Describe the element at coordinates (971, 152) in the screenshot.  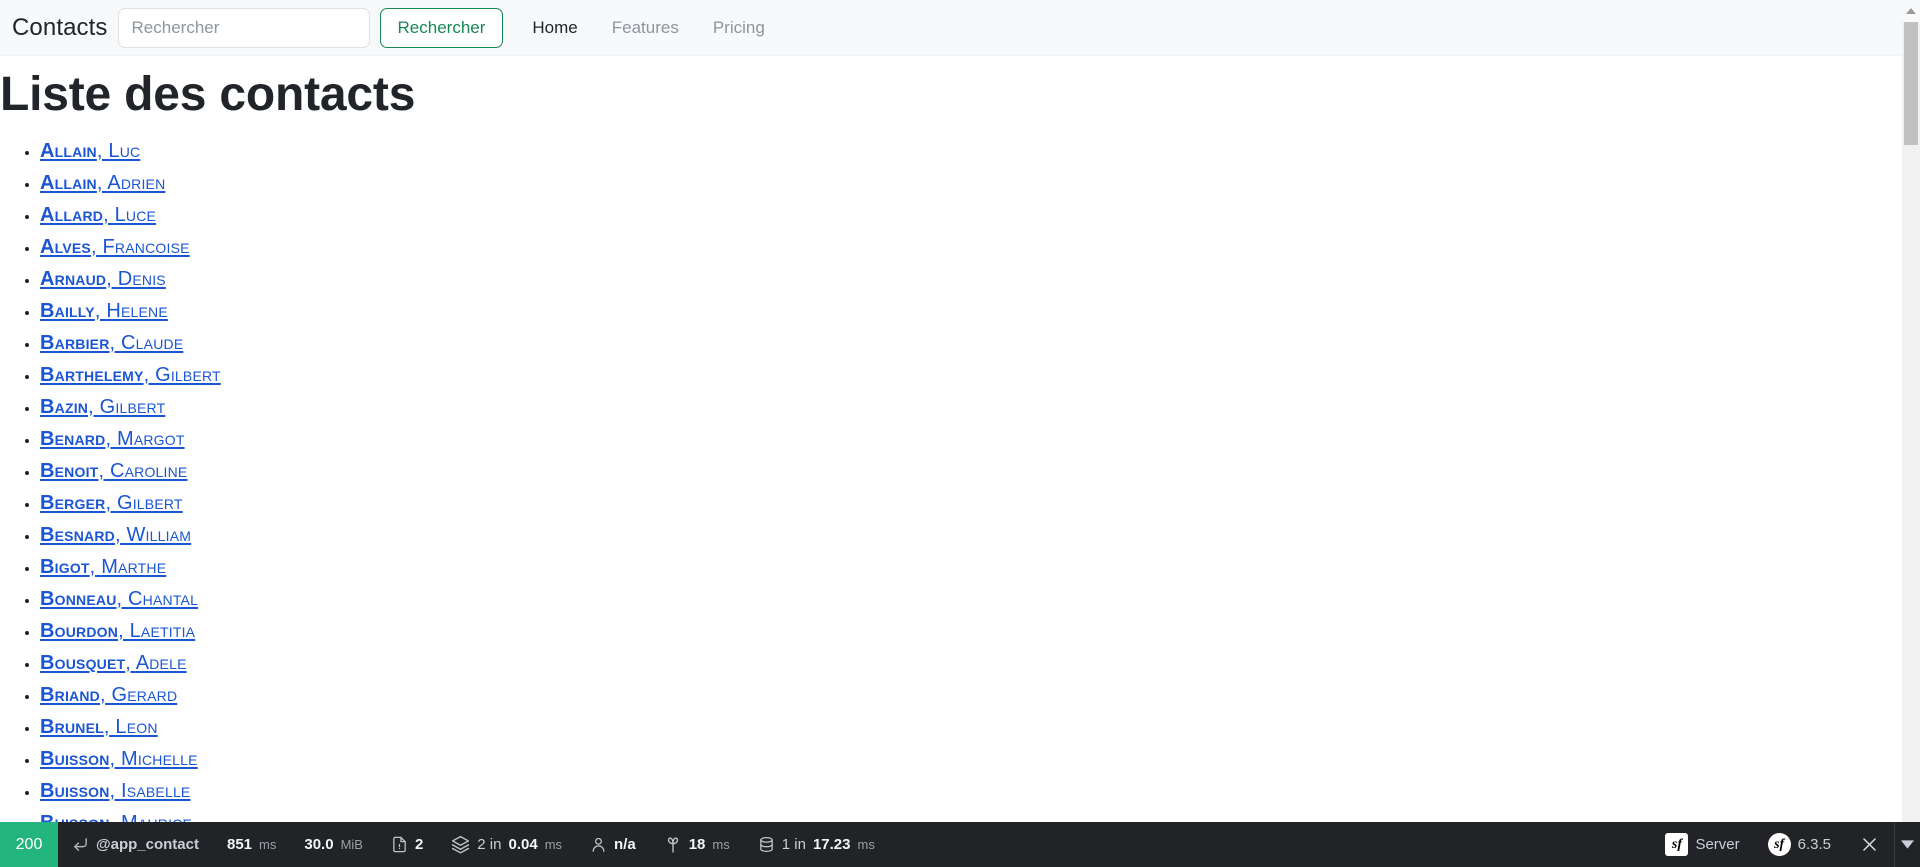
I see `list-item: Allain, Luc` at that location.